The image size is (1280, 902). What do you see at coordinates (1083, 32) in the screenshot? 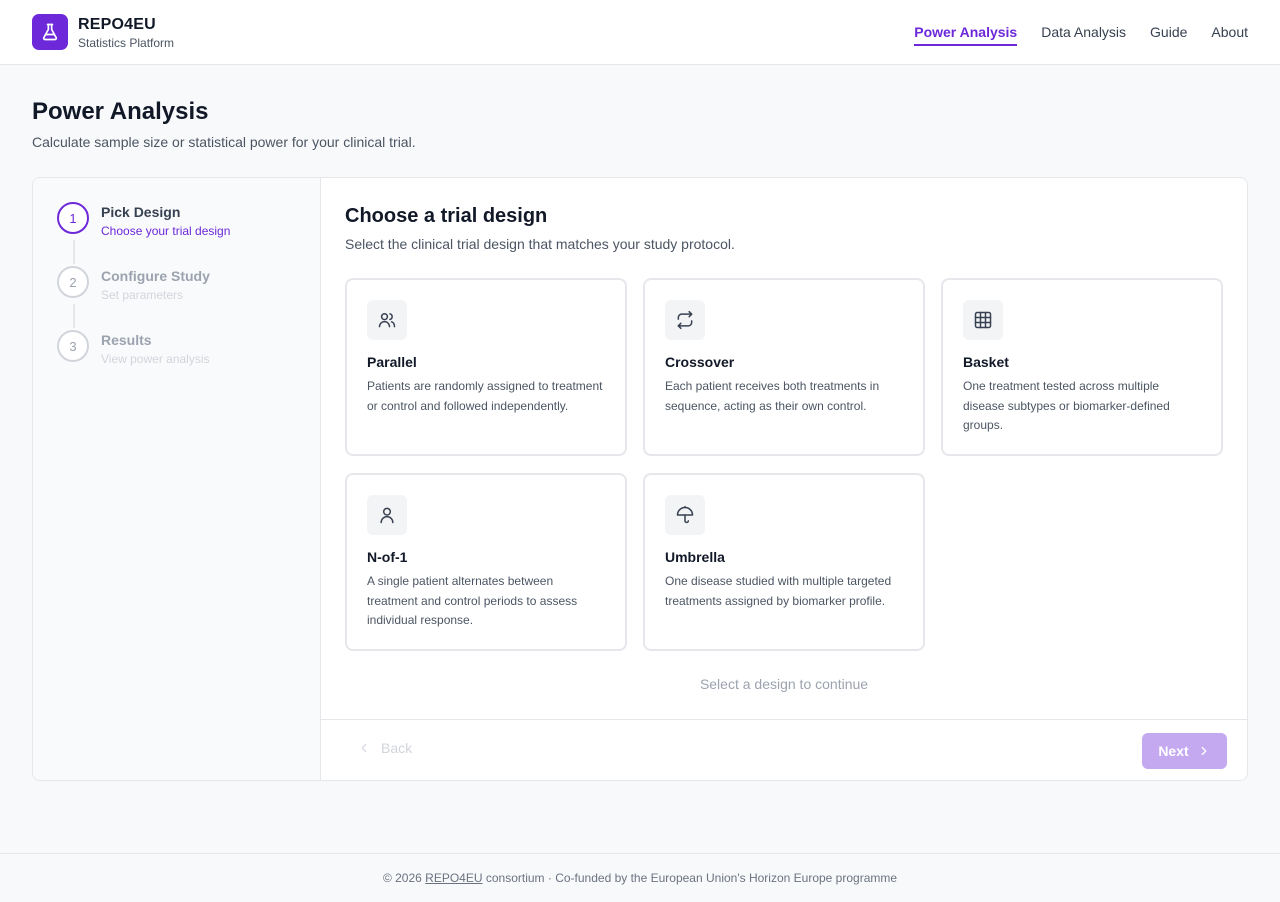
I see `nav-data-analysis: Data Analysis` at bounding box center [1083, 32].